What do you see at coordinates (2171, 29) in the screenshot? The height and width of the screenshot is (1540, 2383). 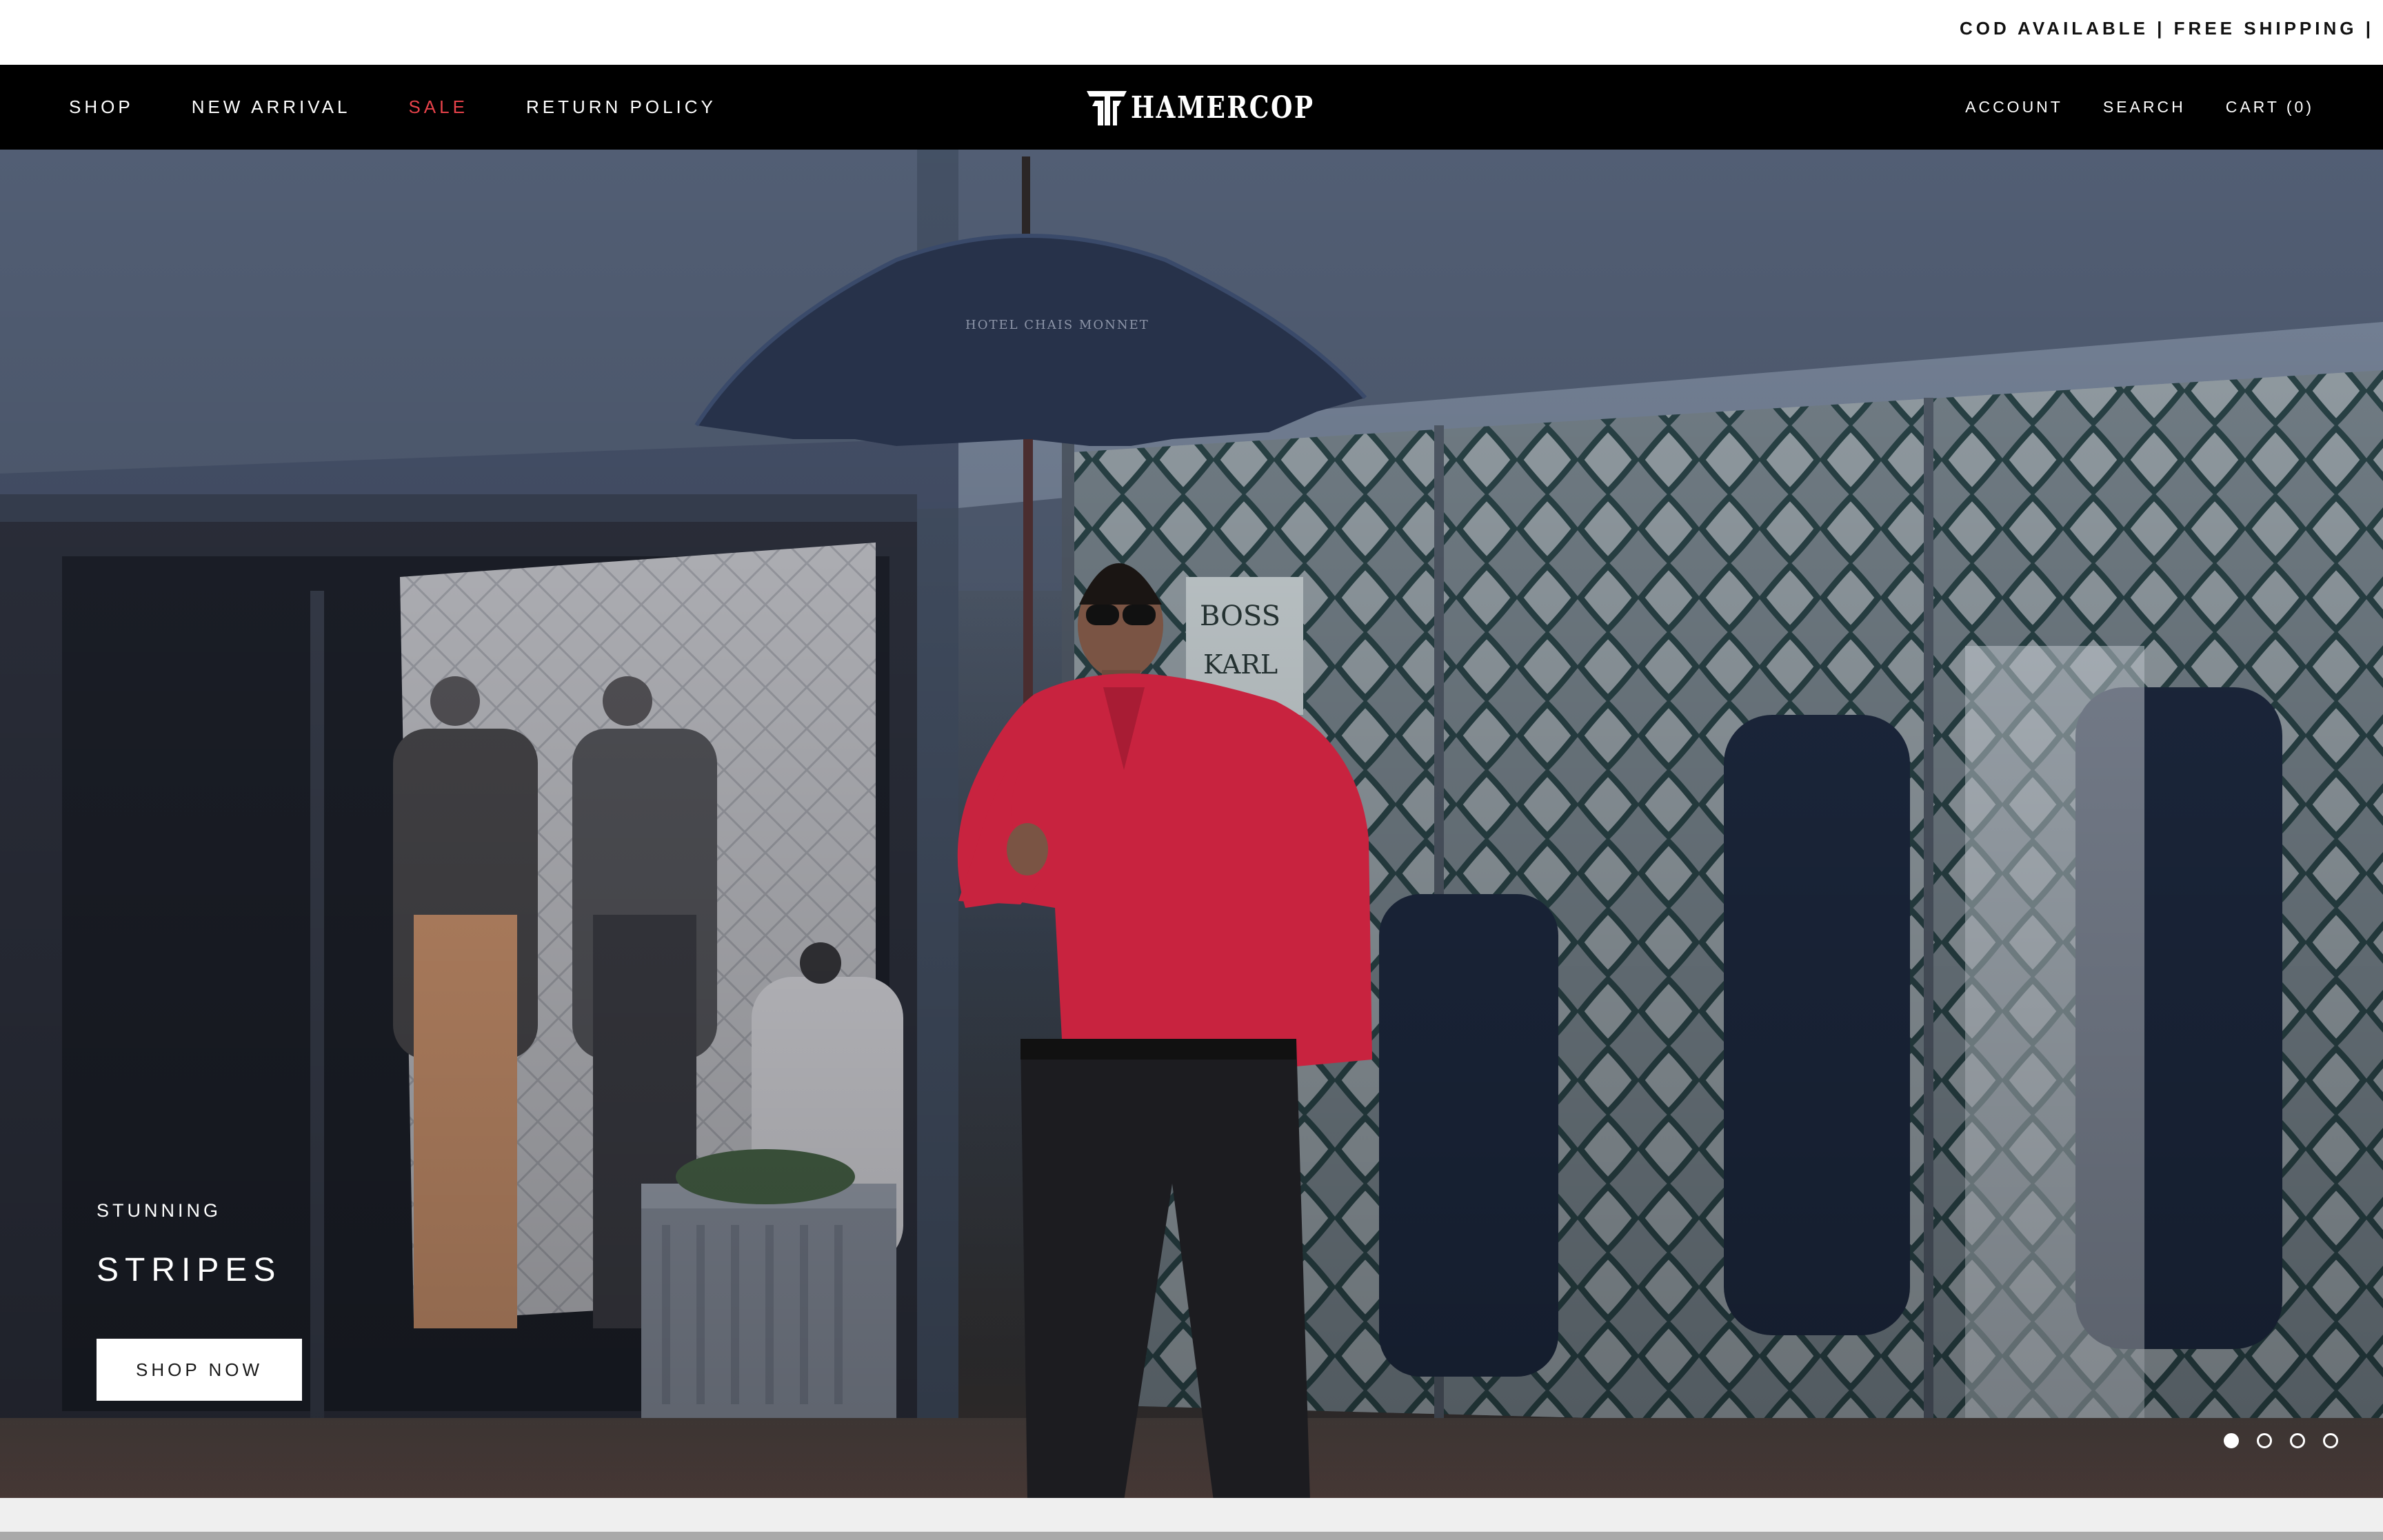 I see `announcement-text: COD AVAILABLE | FREE SHIPPING | EAS` at bounding box center [2171, 29].